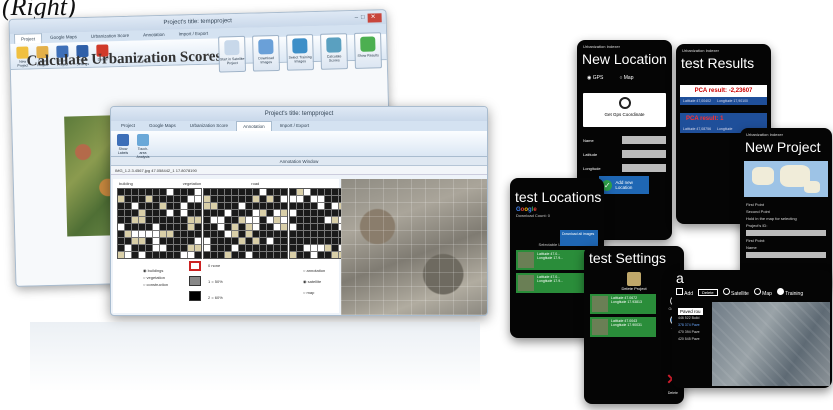  Describe the element at coordinates (624, 110) in the screenshot. I see `get-gps-button: Get Gps Coordinate` at that location.